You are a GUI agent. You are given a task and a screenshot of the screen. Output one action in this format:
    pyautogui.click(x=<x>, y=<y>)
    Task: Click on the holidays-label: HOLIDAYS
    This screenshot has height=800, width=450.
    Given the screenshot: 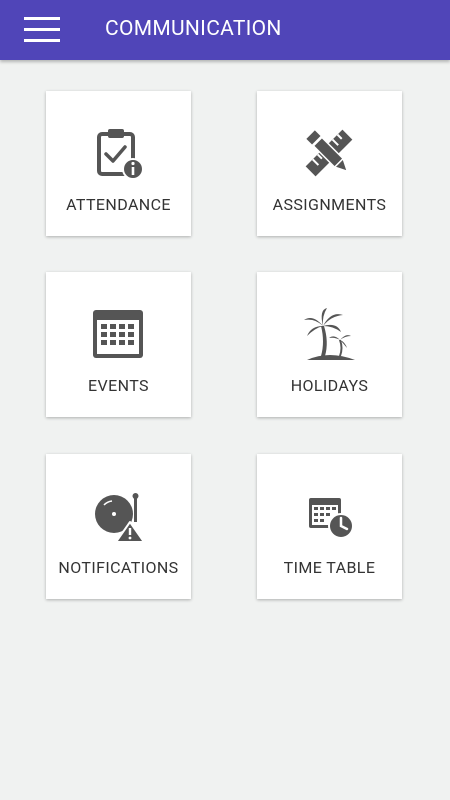 What is the action you would take?
    pyautogui.click(x=329, y=385)
    